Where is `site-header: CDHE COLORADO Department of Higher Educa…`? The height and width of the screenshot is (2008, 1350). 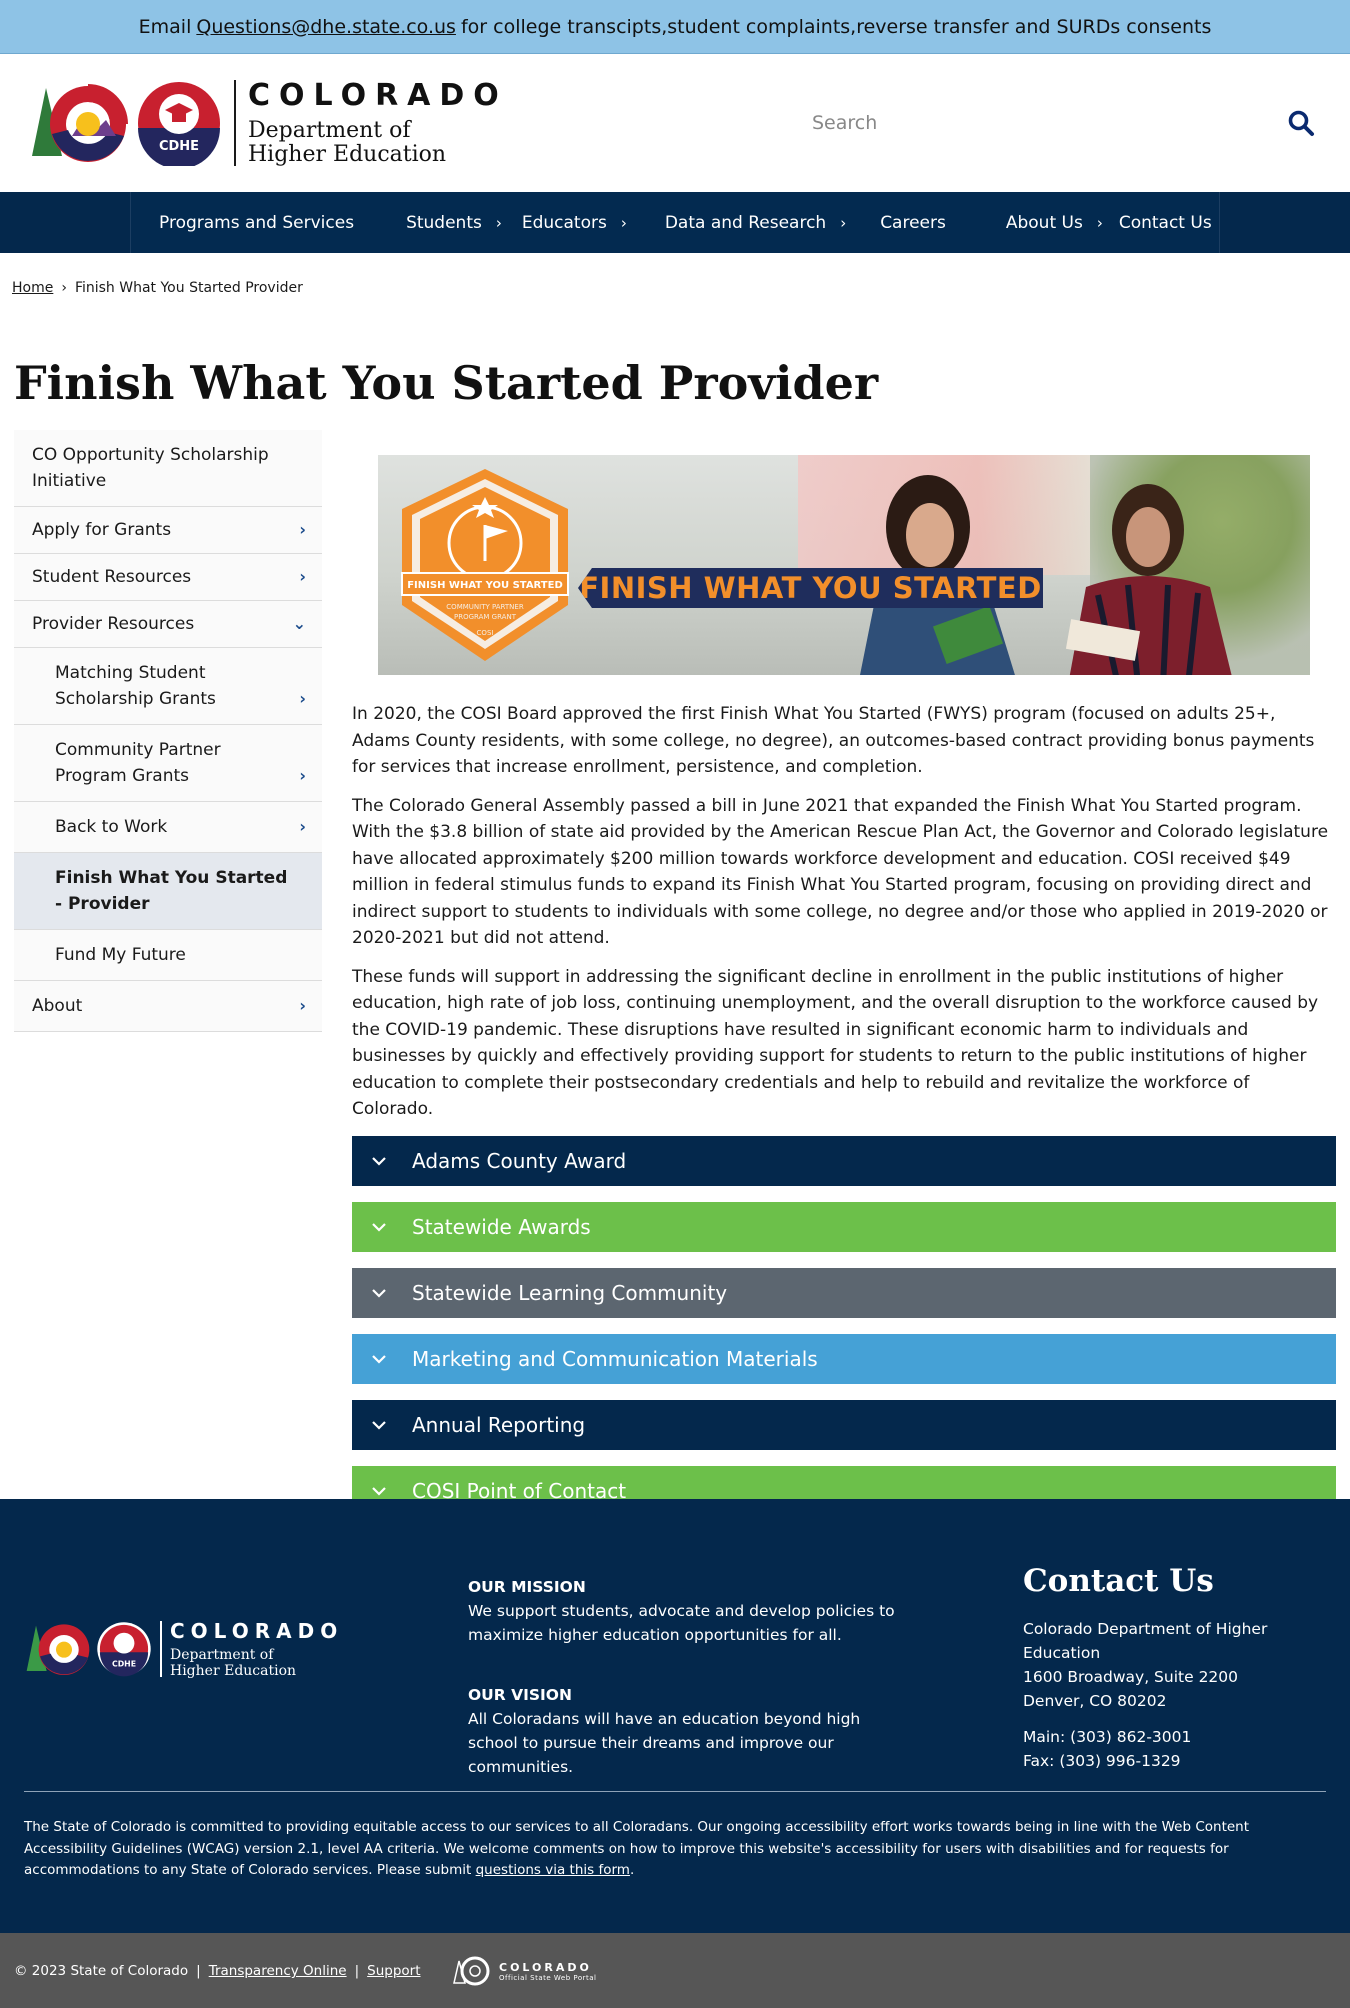
site-header: CDHE COLORADO Department of Higher Educa… is located at coordinates (675, 123).